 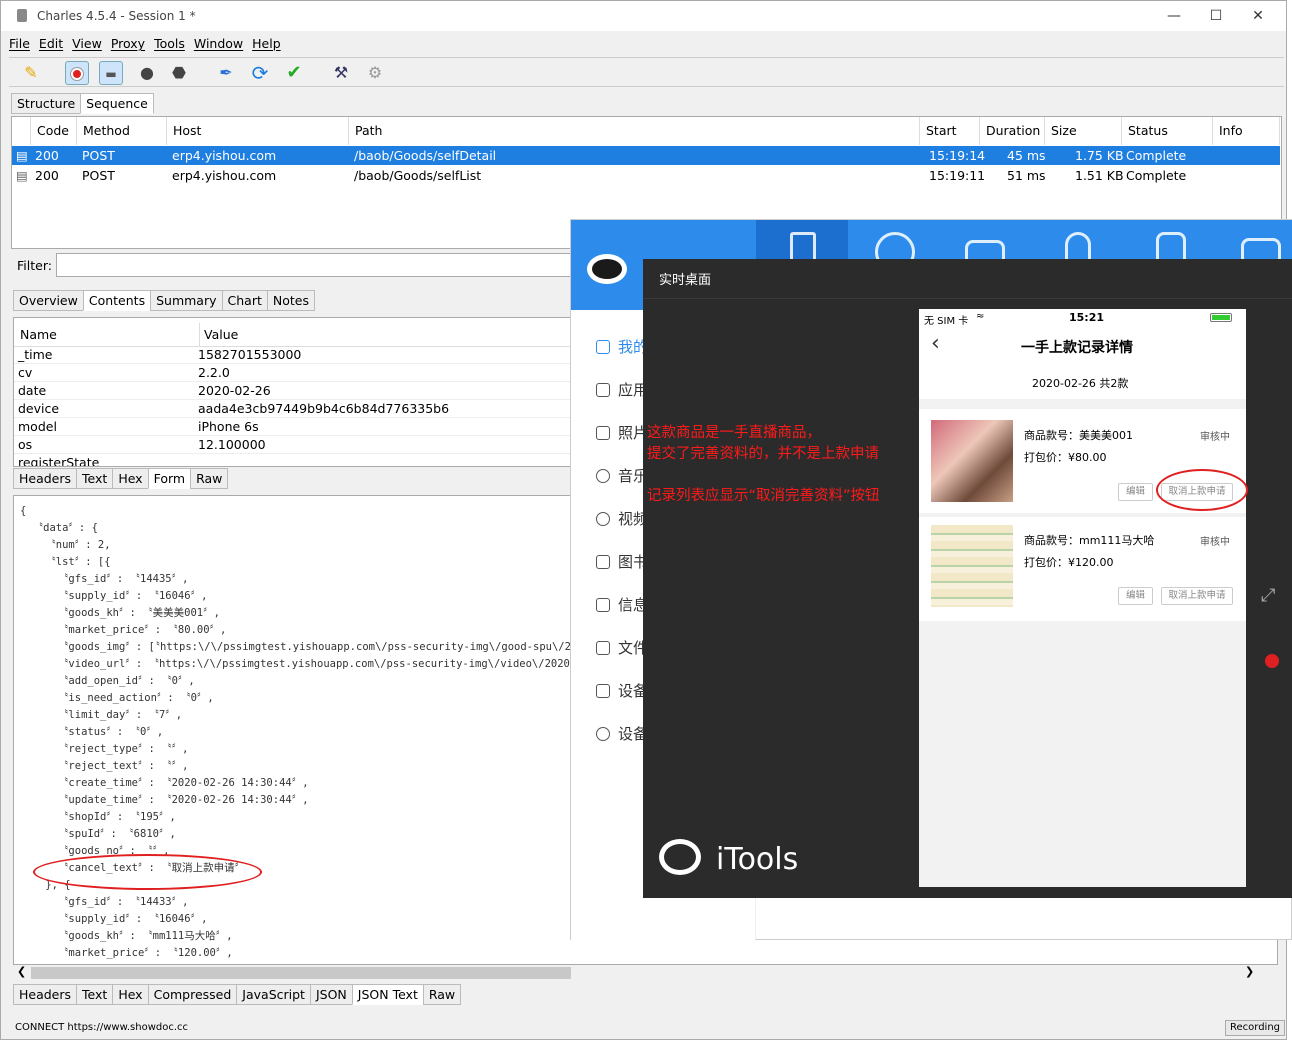 What do you see at coordinates (293, 391) in the screenshot?
I see `kv-row: date 2020-02-26` at bounding box center [293, 391].